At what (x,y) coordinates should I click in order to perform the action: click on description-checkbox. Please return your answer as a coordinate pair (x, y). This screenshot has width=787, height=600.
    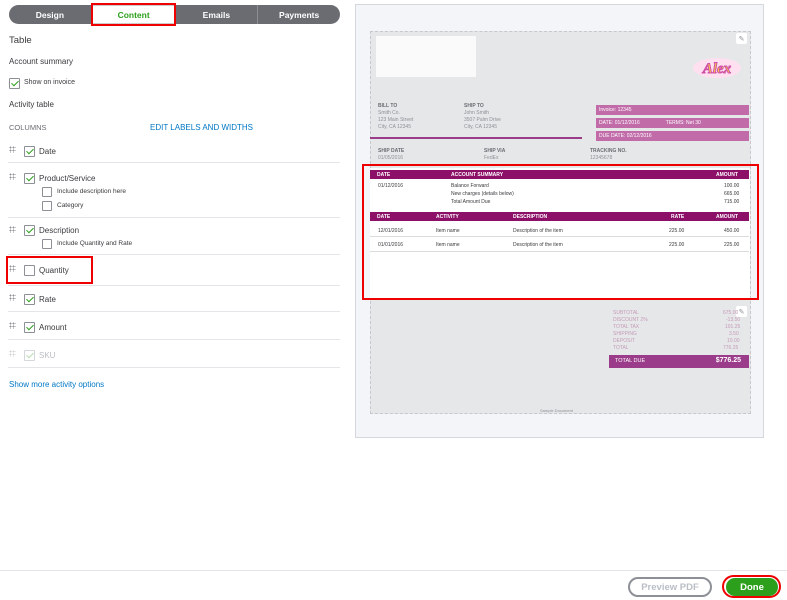
    Looking at the image, I should click on (29, 230).